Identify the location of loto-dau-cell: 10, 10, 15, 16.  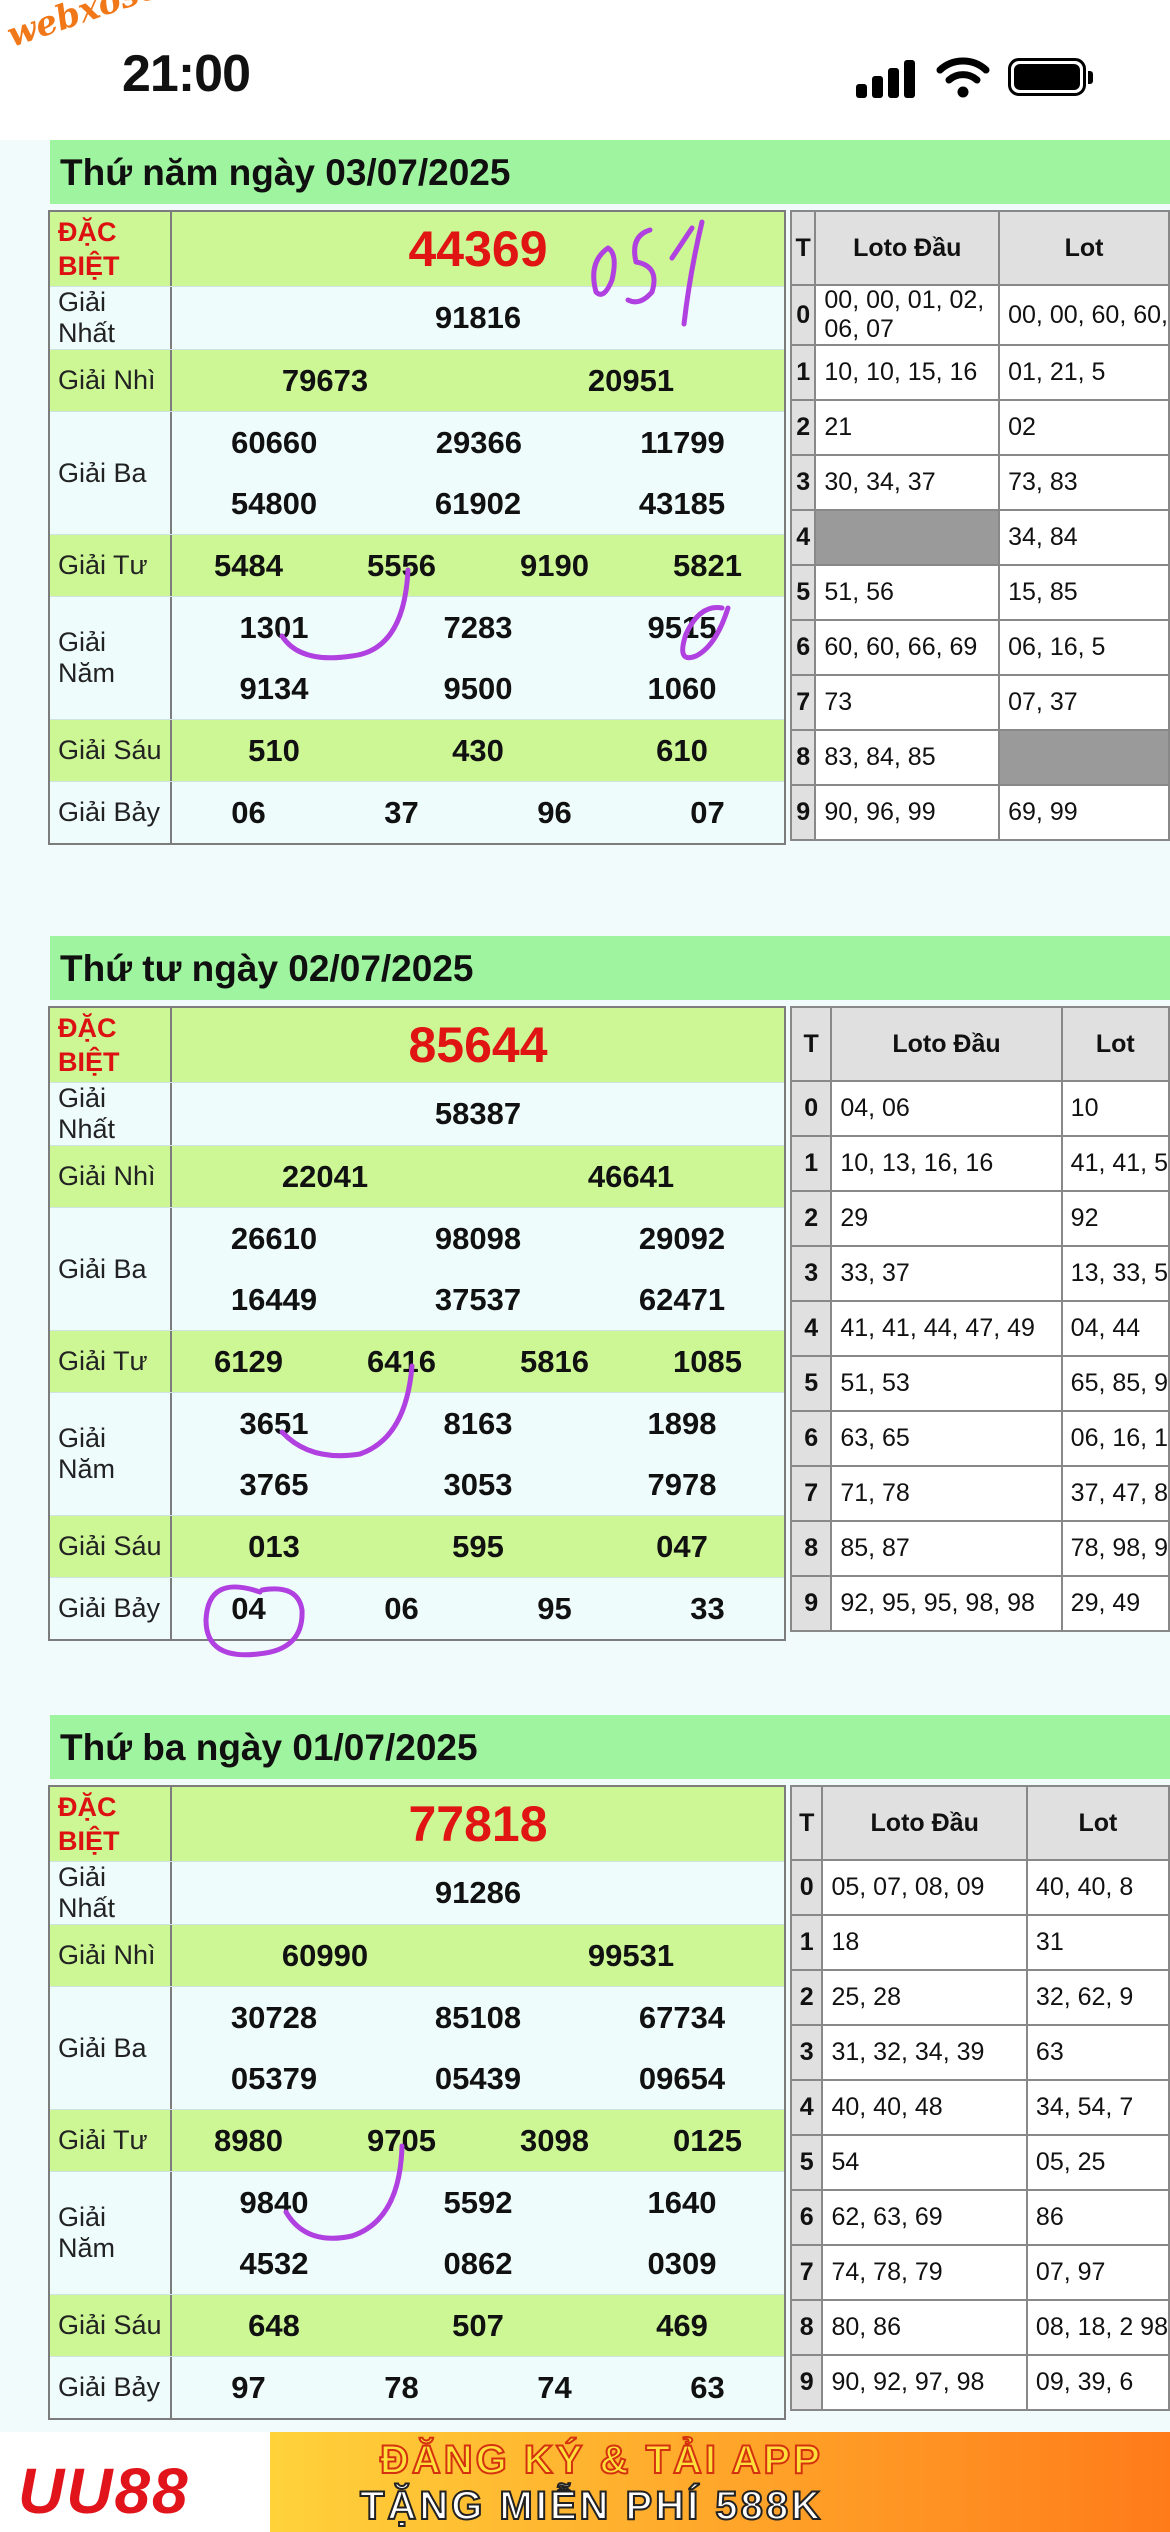
(907, 372).